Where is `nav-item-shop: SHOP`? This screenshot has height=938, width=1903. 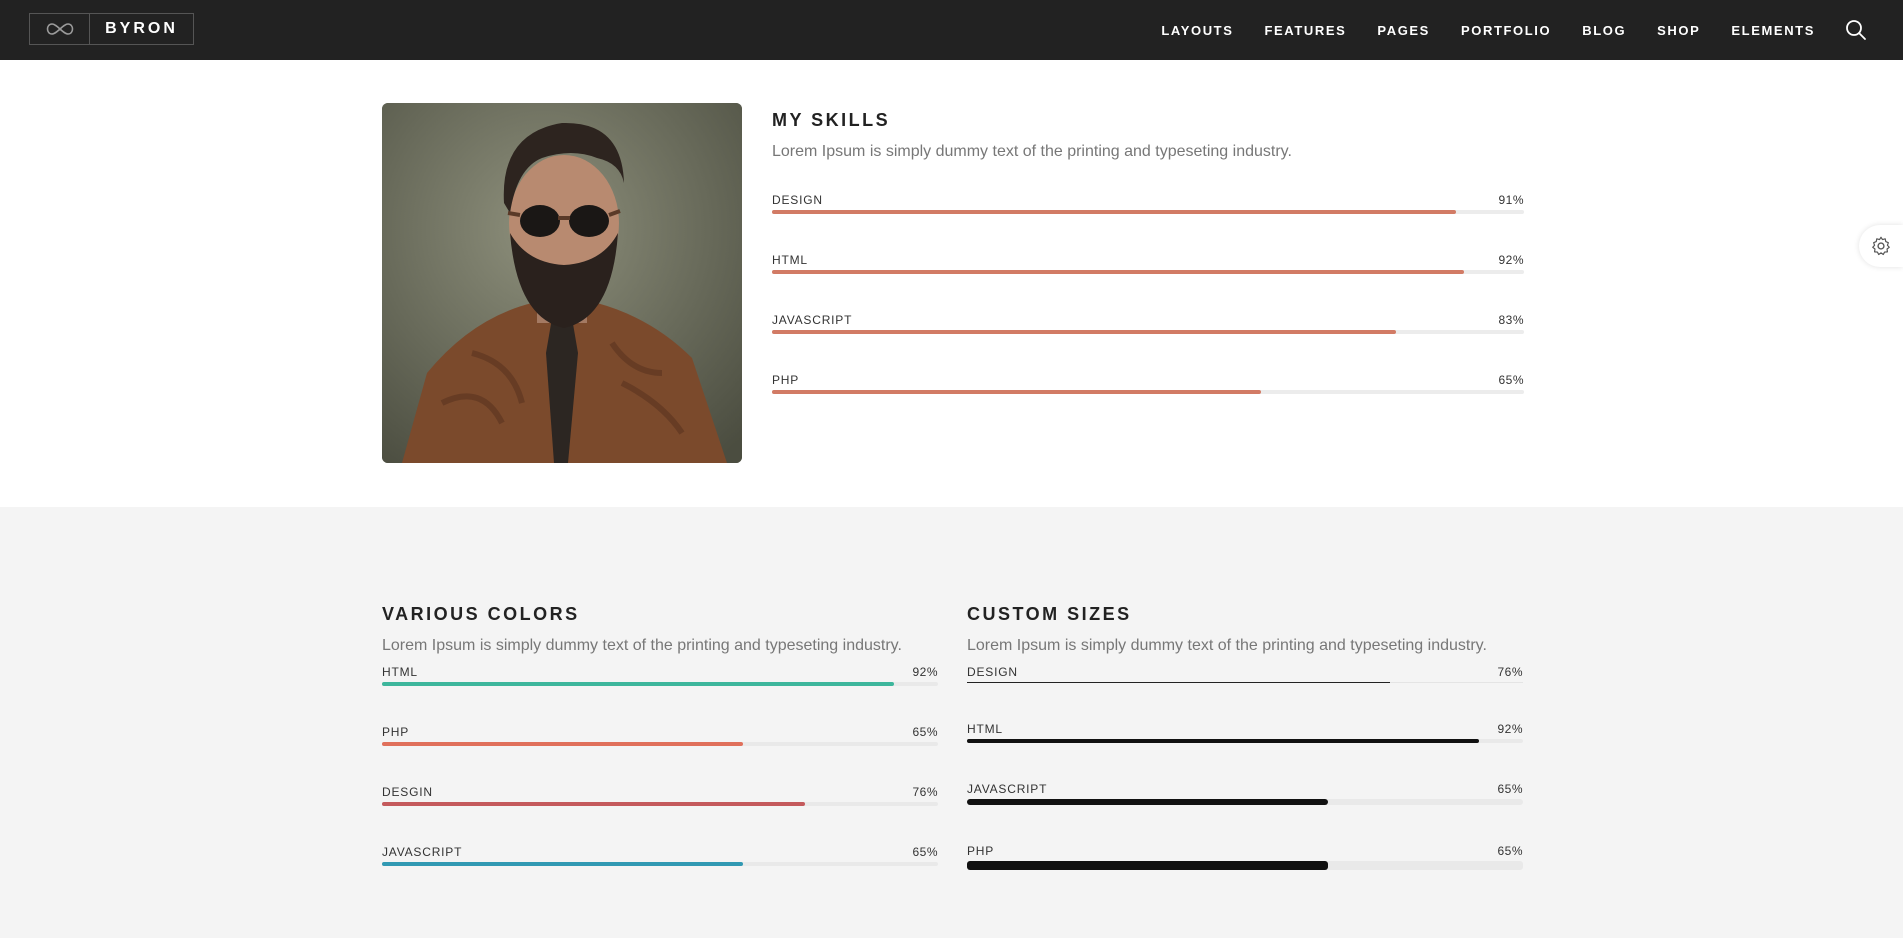
nav-item-shop: SHOP is located at coordinates (1678, 30).